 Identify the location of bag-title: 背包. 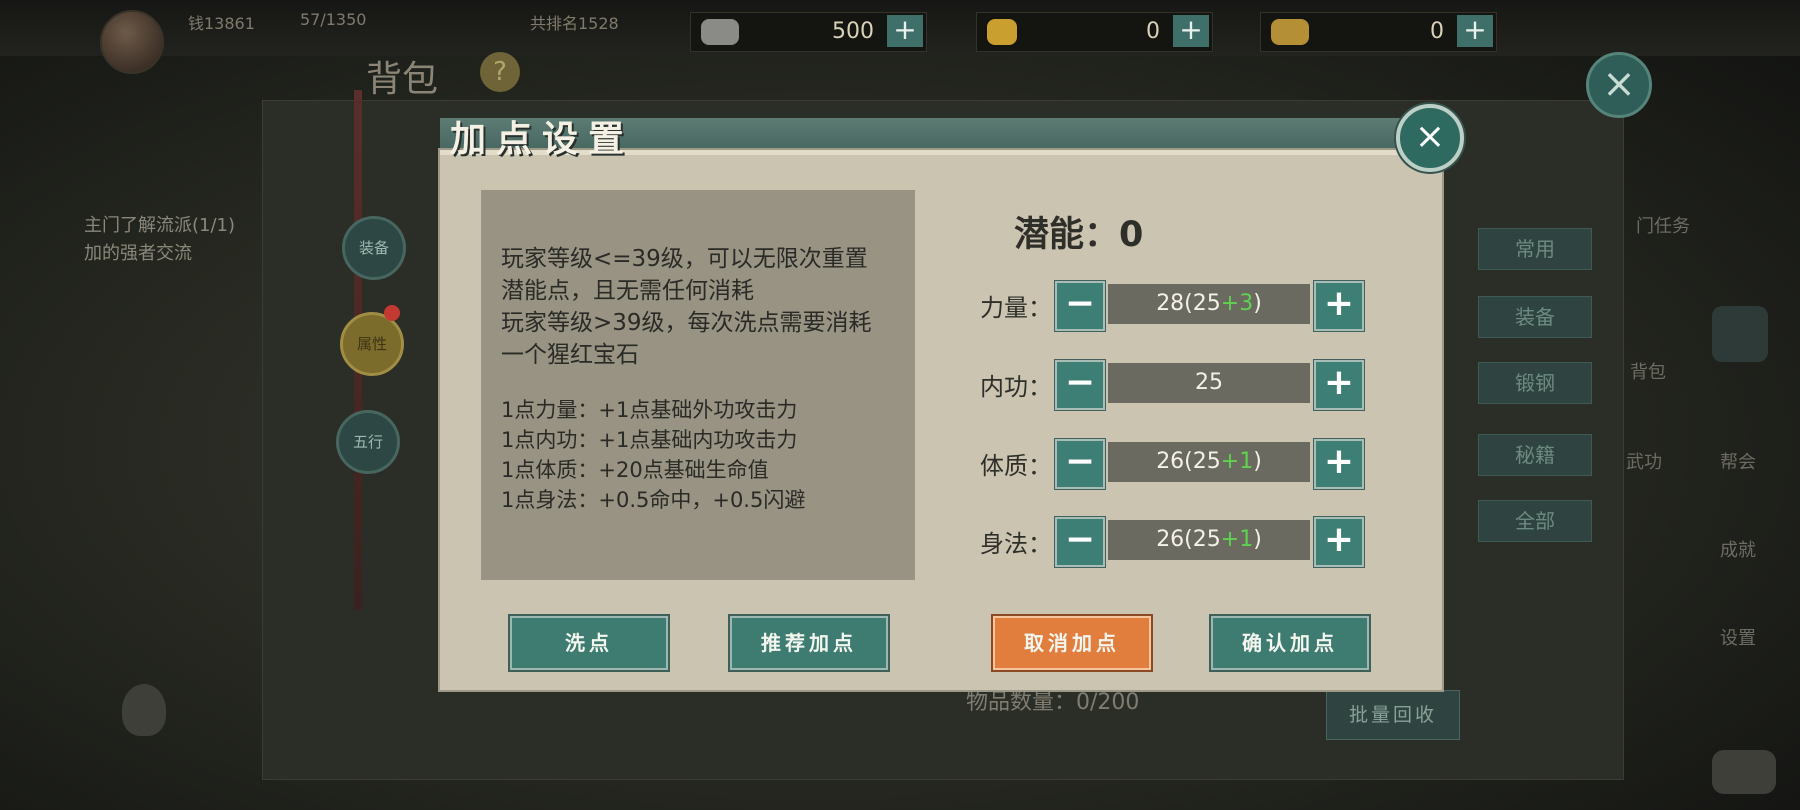
(402, 79).